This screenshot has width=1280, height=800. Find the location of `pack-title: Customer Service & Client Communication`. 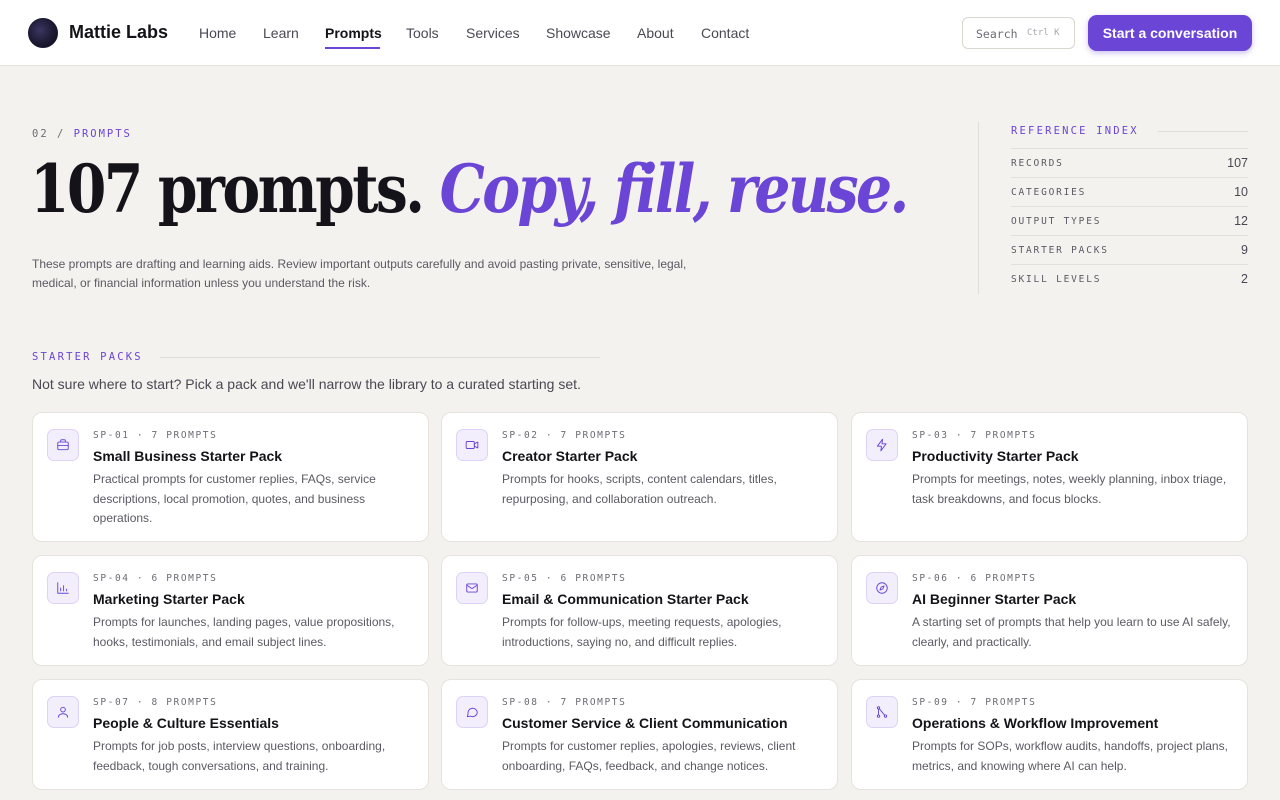

pack-title: Customer Service & Client Communication is located at coordinates (645, 723).